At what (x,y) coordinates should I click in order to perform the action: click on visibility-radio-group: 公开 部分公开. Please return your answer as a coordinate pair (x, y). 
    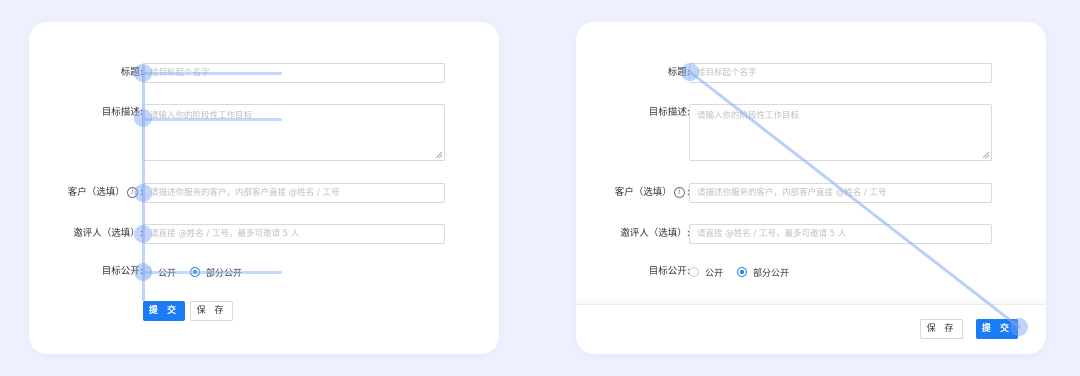
    Looking at the image, I should click on (746, 272).